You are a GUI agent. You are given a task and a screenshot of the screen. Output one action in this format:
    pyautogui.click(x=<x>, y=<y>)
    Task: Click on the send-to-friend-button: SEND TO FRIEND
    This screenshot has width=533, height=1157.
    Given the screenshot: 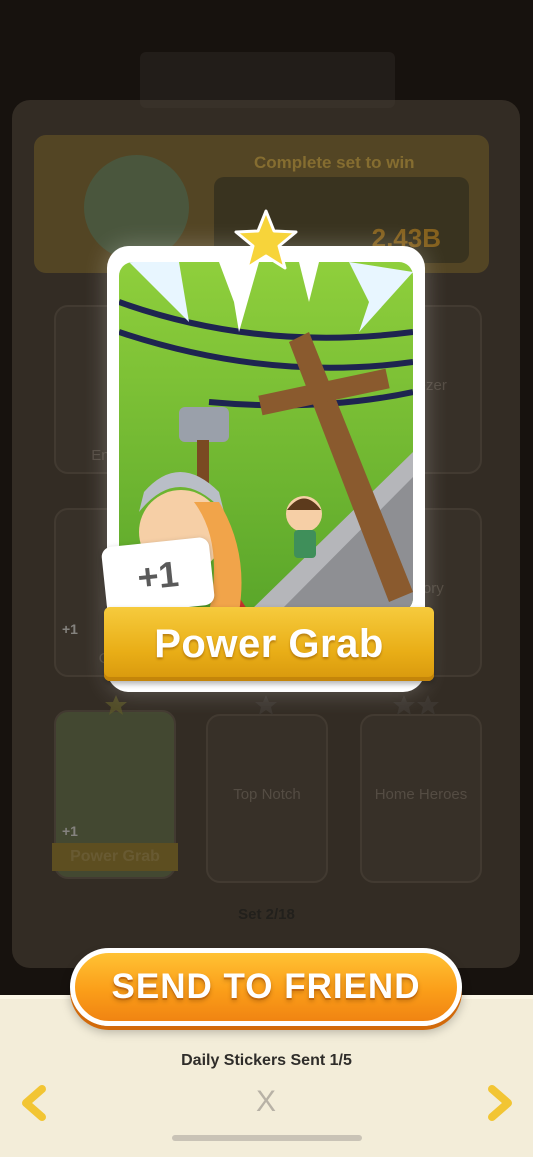 What is the action you would take?
    pyautogui.click(x=266, y=987)
    